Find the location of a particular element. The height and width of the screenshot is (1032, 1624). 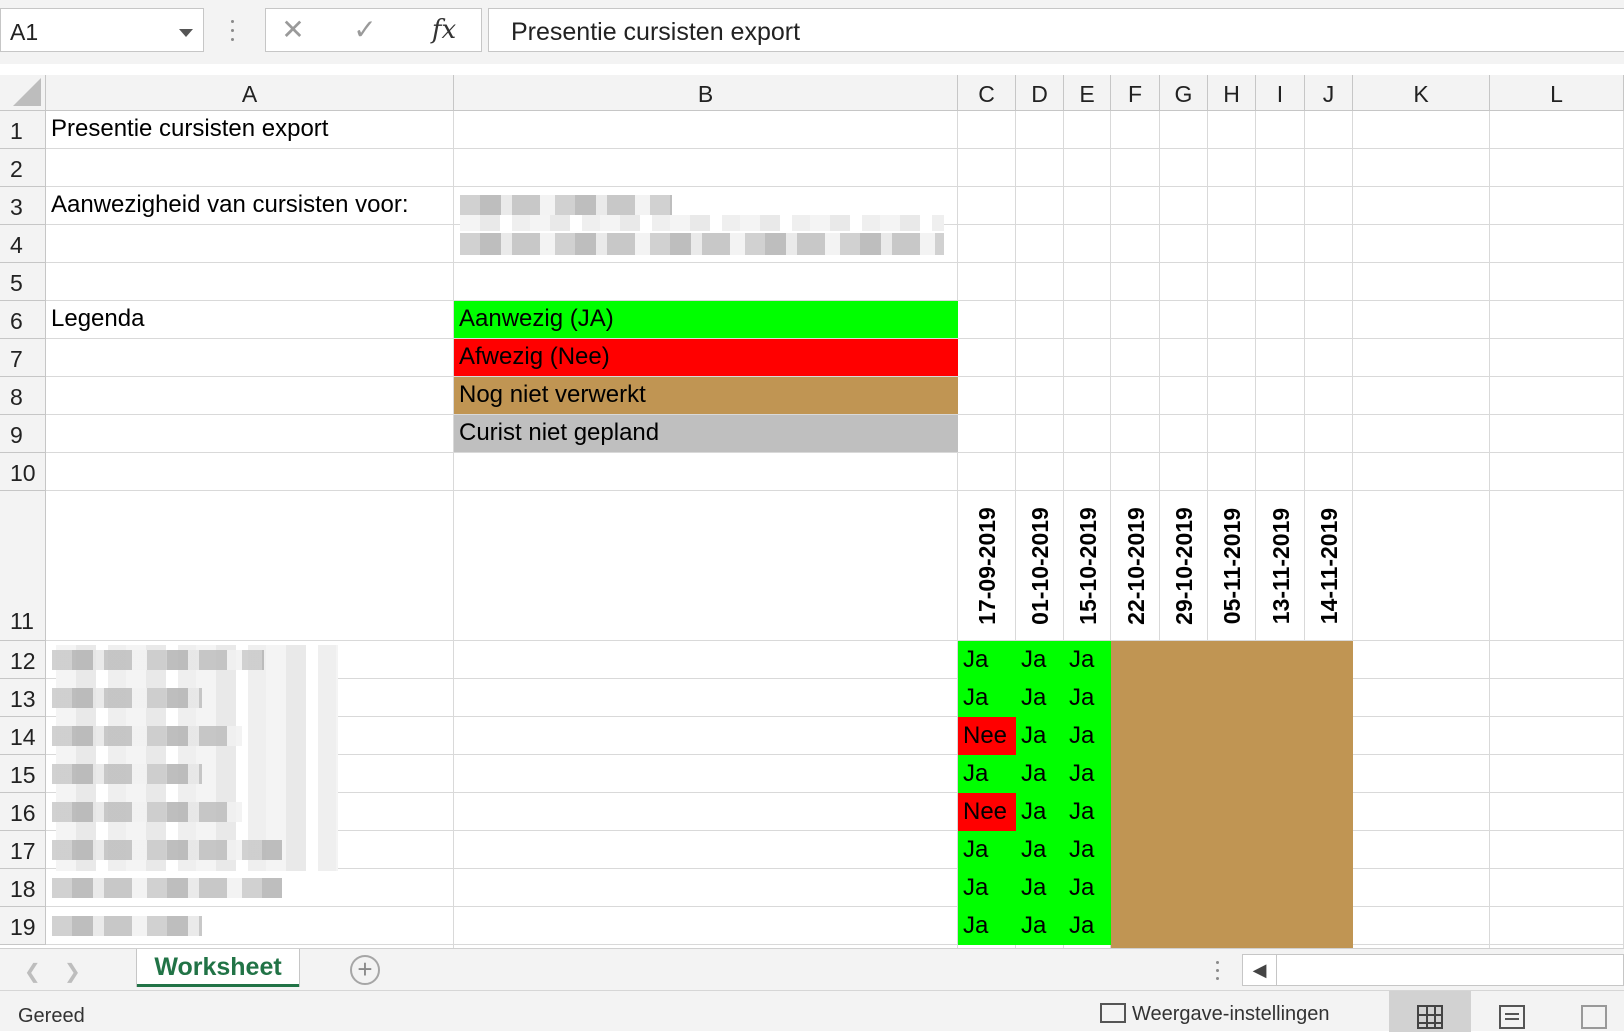

date-header: 15-10-2019 is located at coordinates (1087, 566).